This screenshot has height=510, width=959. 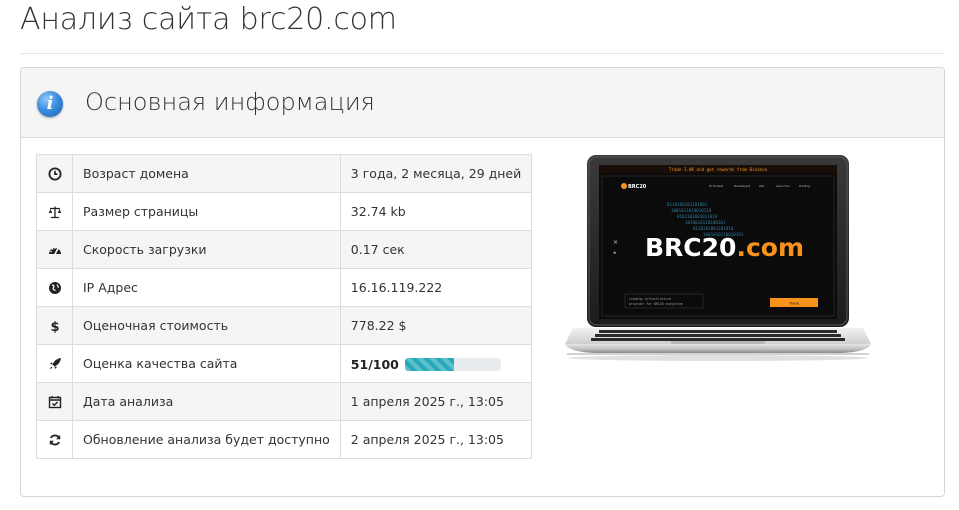 What do you see at coordinates (55, 250) in the screenshot?
I see `speedometer-icon` at bounding box center [55, 250].